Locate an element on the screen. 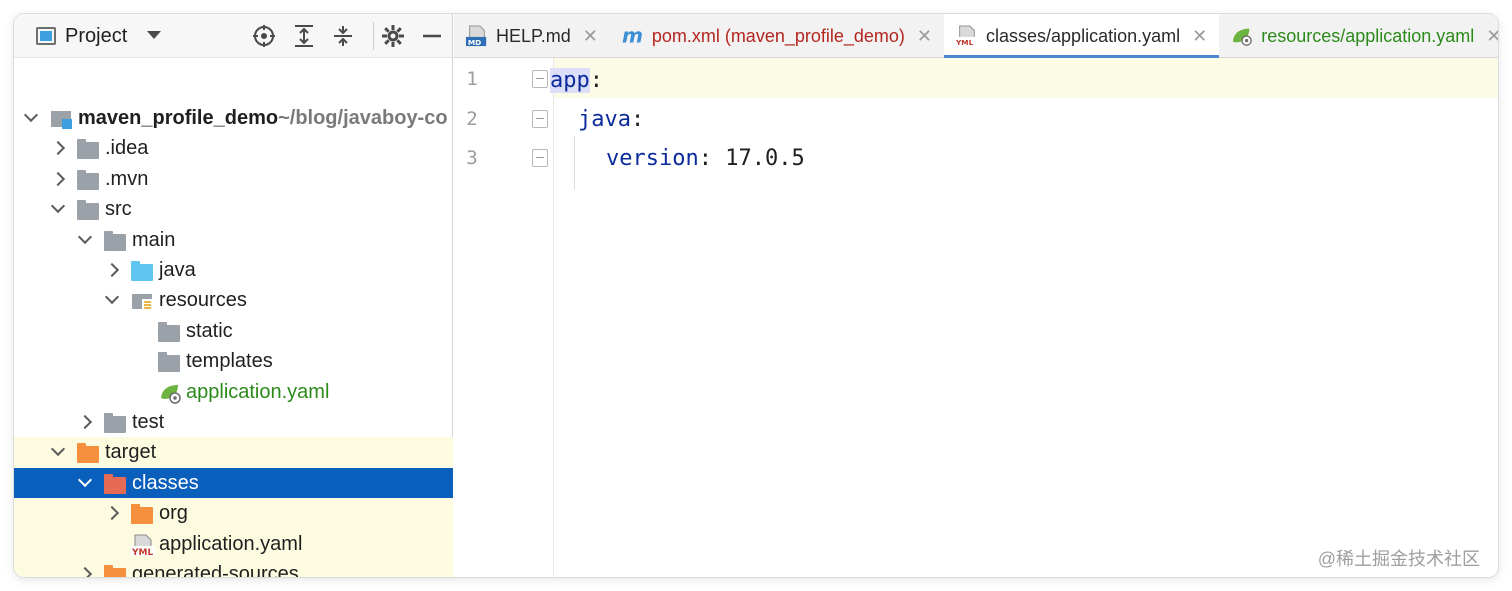 This screenshot has height=591, width=1512. editor-tab: MD HELP.md ✕ is located at coordinates (532, 36).